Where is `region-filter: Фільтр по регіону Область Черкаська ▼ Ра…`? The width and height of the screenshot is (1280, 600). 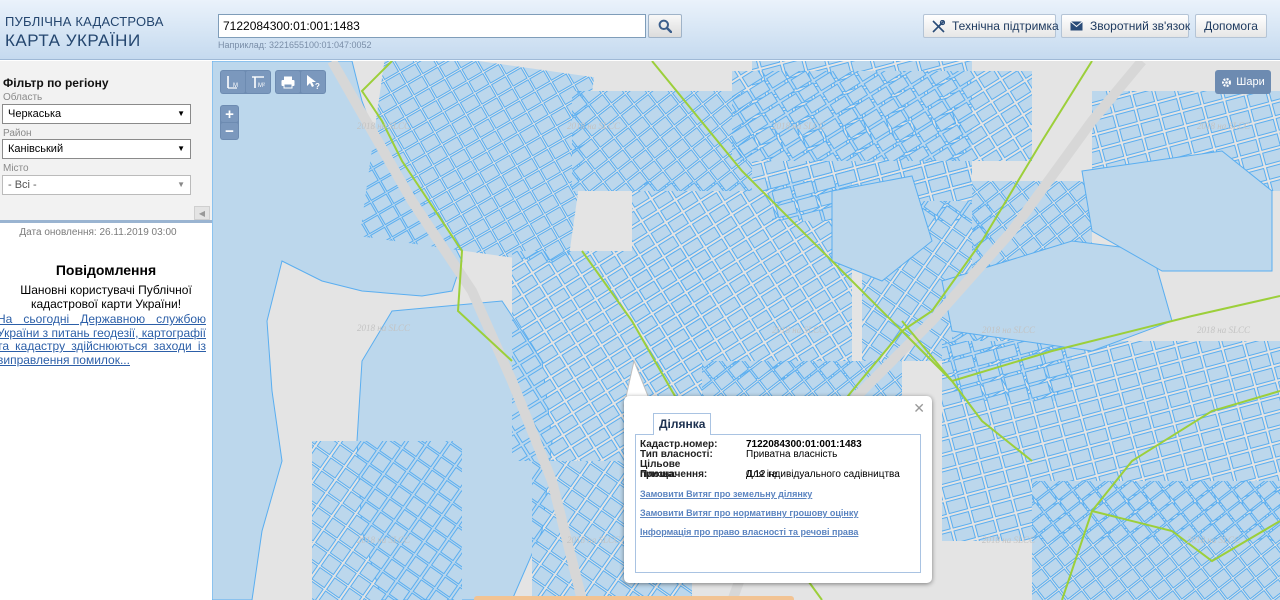 region-filter: Фільтр по регіону Область Черкаська ▼ Ра… is located at coordinates (106, 142).